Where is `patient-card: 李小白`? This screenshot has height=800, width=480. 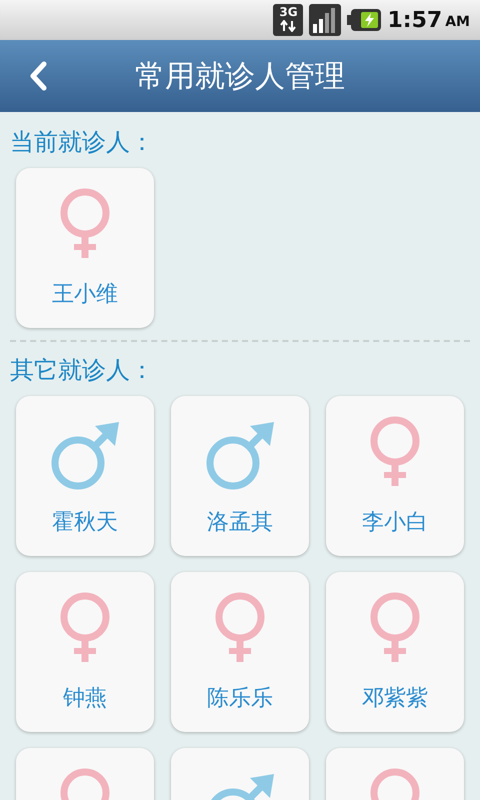
patient-card: 李小白 is located at coordinates (395, 476).